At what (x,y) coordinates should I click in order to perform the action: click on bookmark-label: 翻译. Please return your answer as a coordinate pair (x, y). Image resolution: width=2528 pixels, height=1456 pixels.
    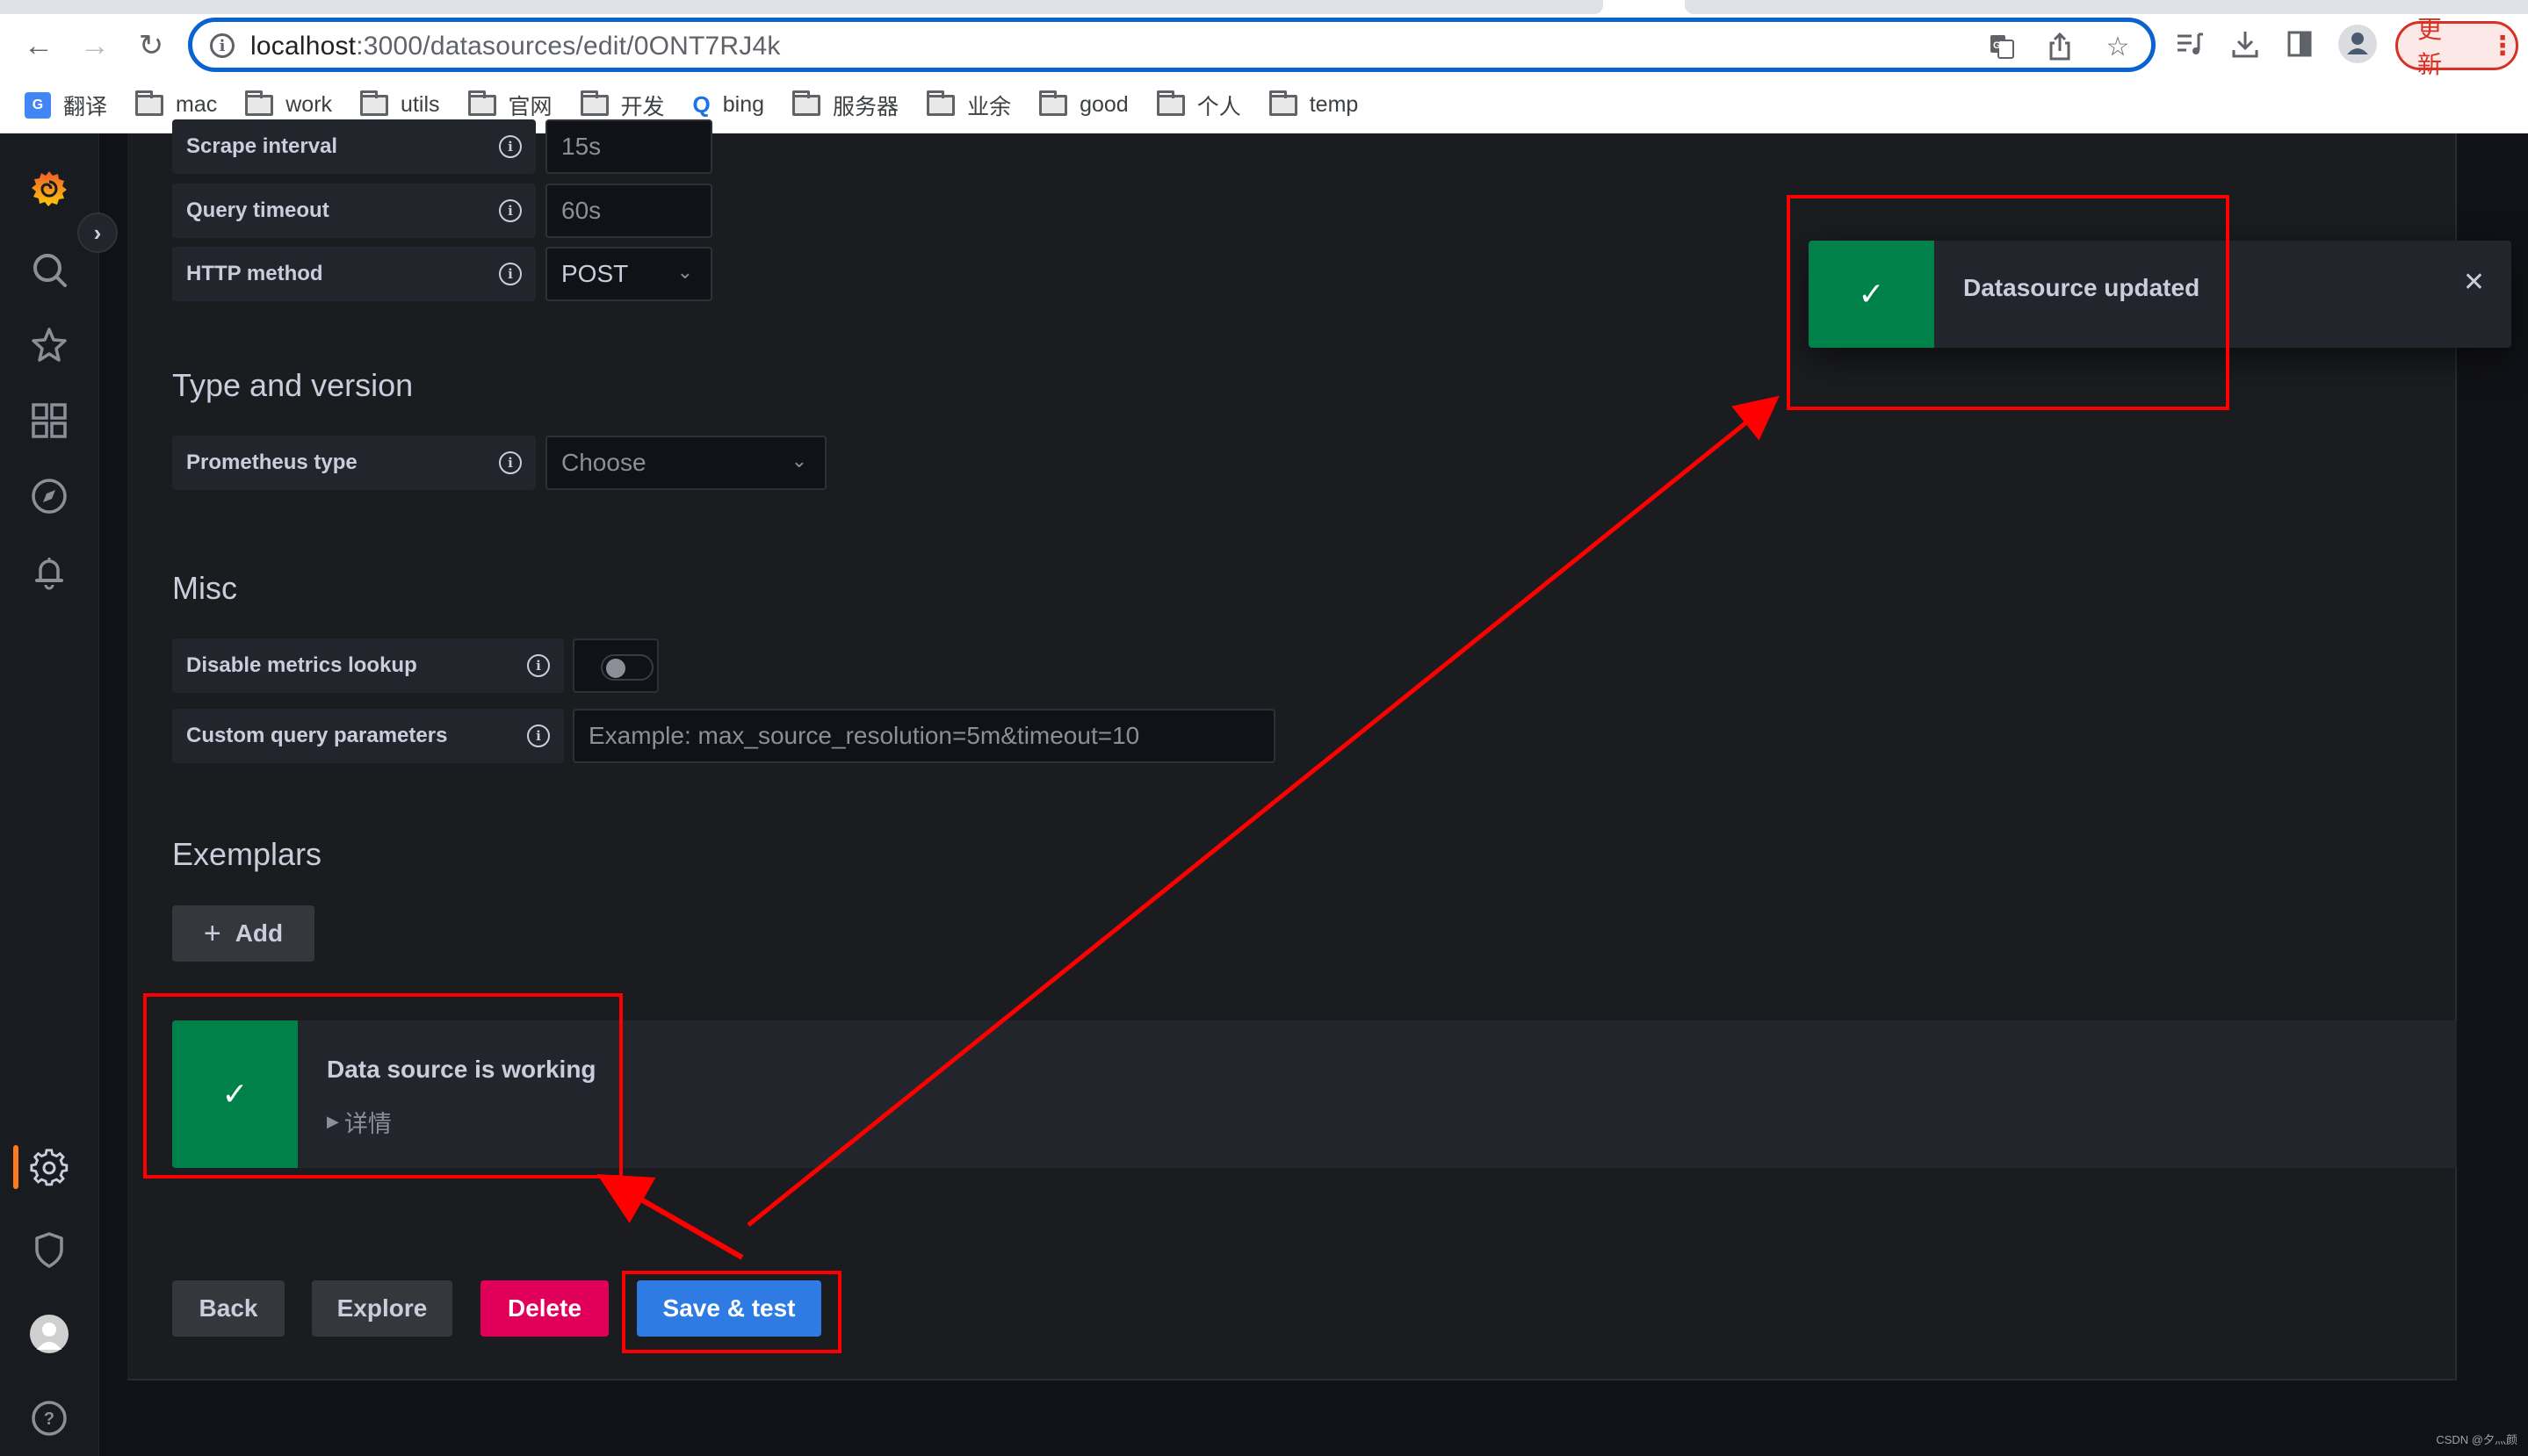
    Looking at the image, I should click on (85, 106).